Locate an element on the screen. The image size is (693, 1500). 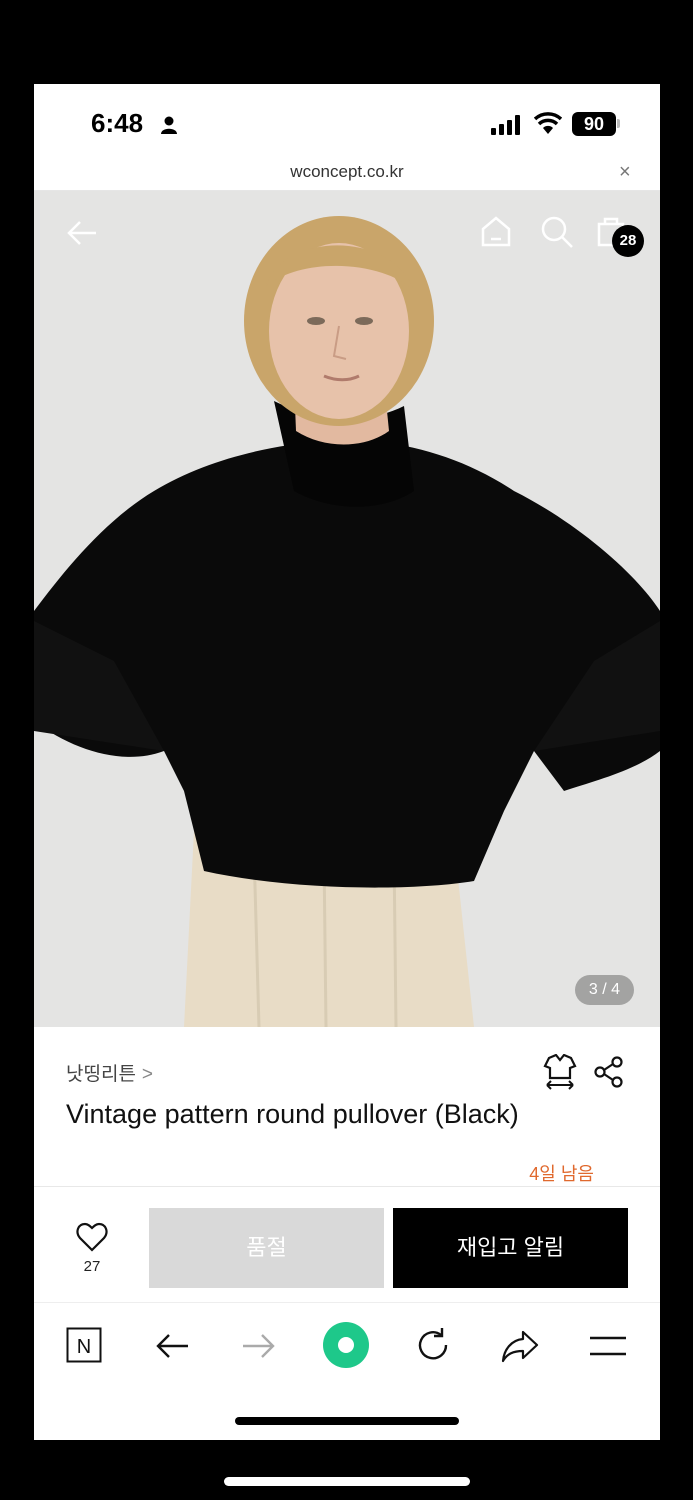
signal-icon is located at coordinates (505, 125).